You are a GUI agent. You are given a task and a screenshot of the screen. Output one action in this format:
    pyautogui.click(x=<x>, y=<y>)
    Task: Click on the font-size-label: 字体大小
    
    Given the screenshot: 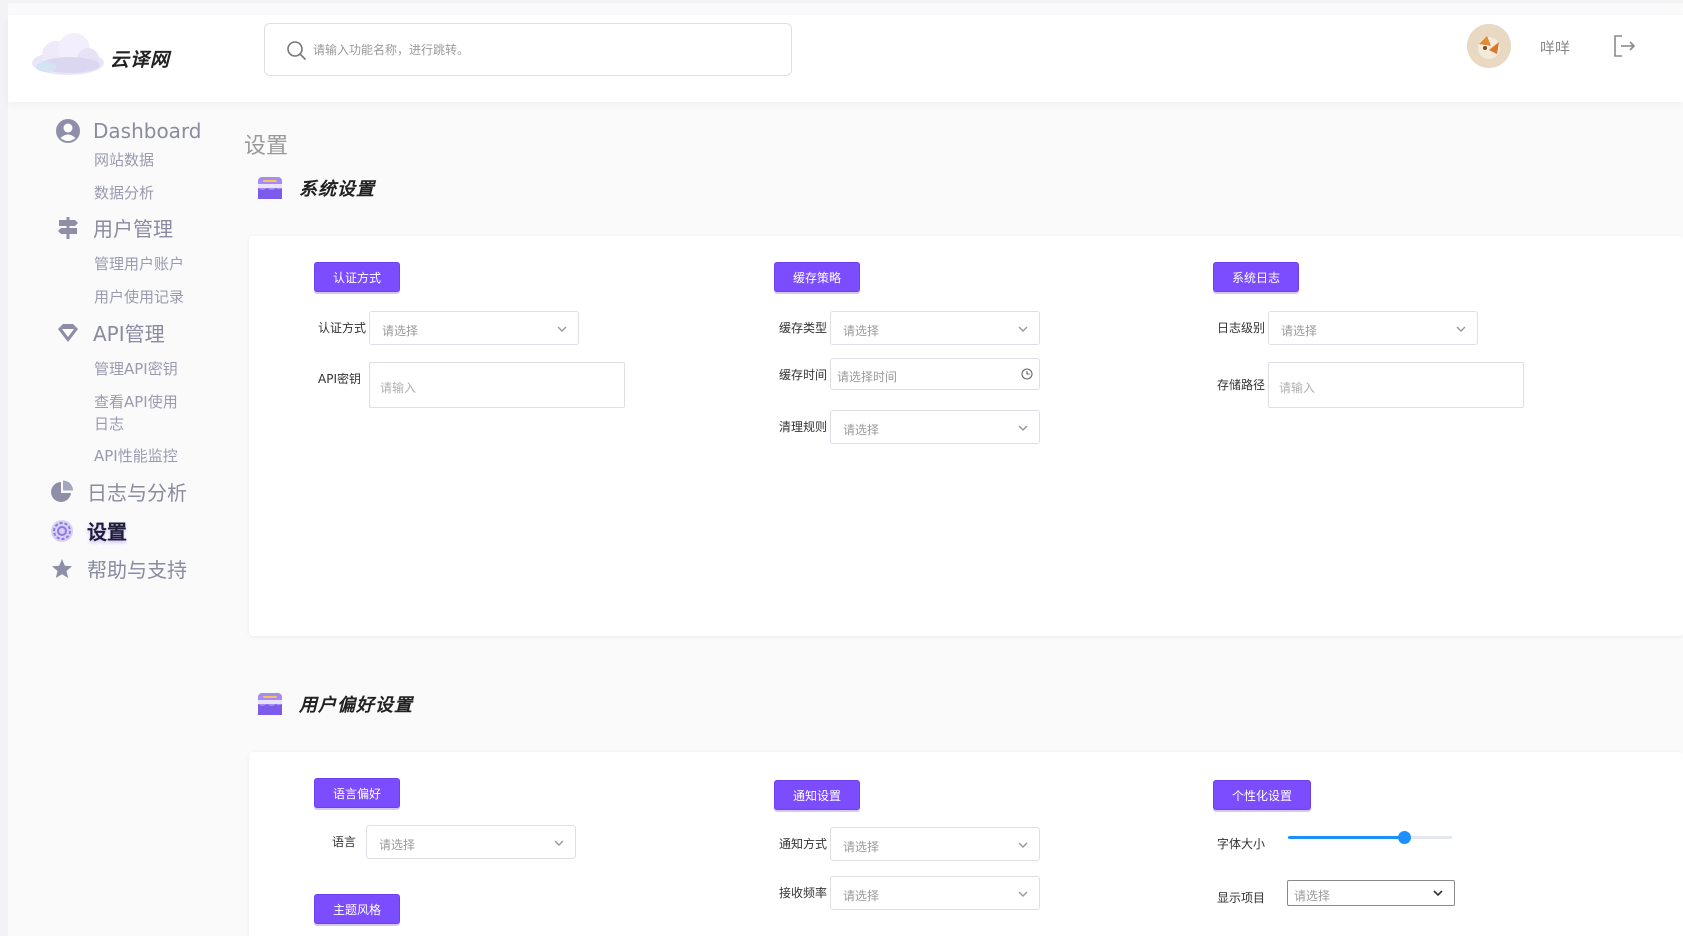 What is the action you would take?
    pyautogui.click(x=1241, y=844)
    